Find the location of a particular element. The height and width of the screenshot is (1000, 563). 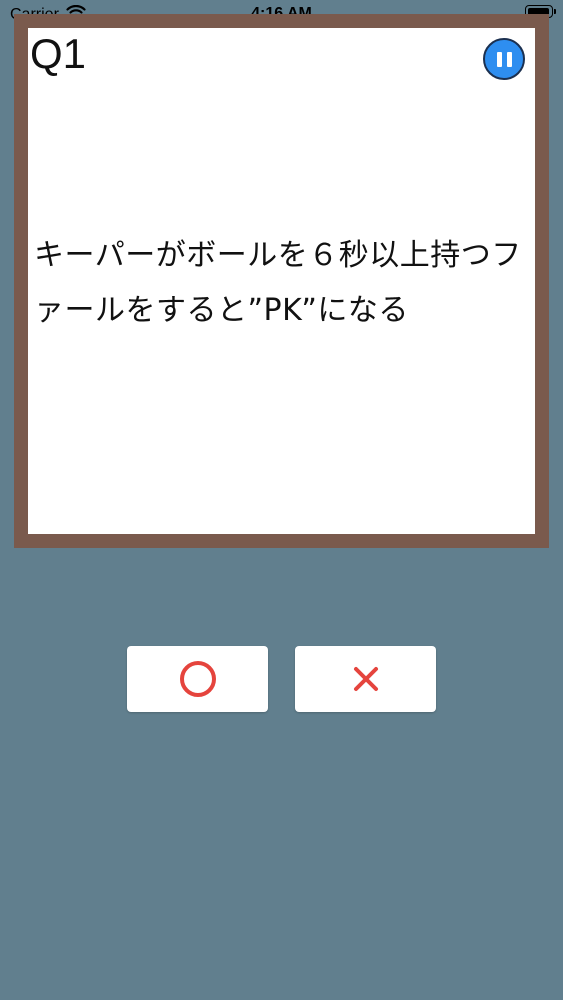

cross-icon is located at coordinates (365, 679).